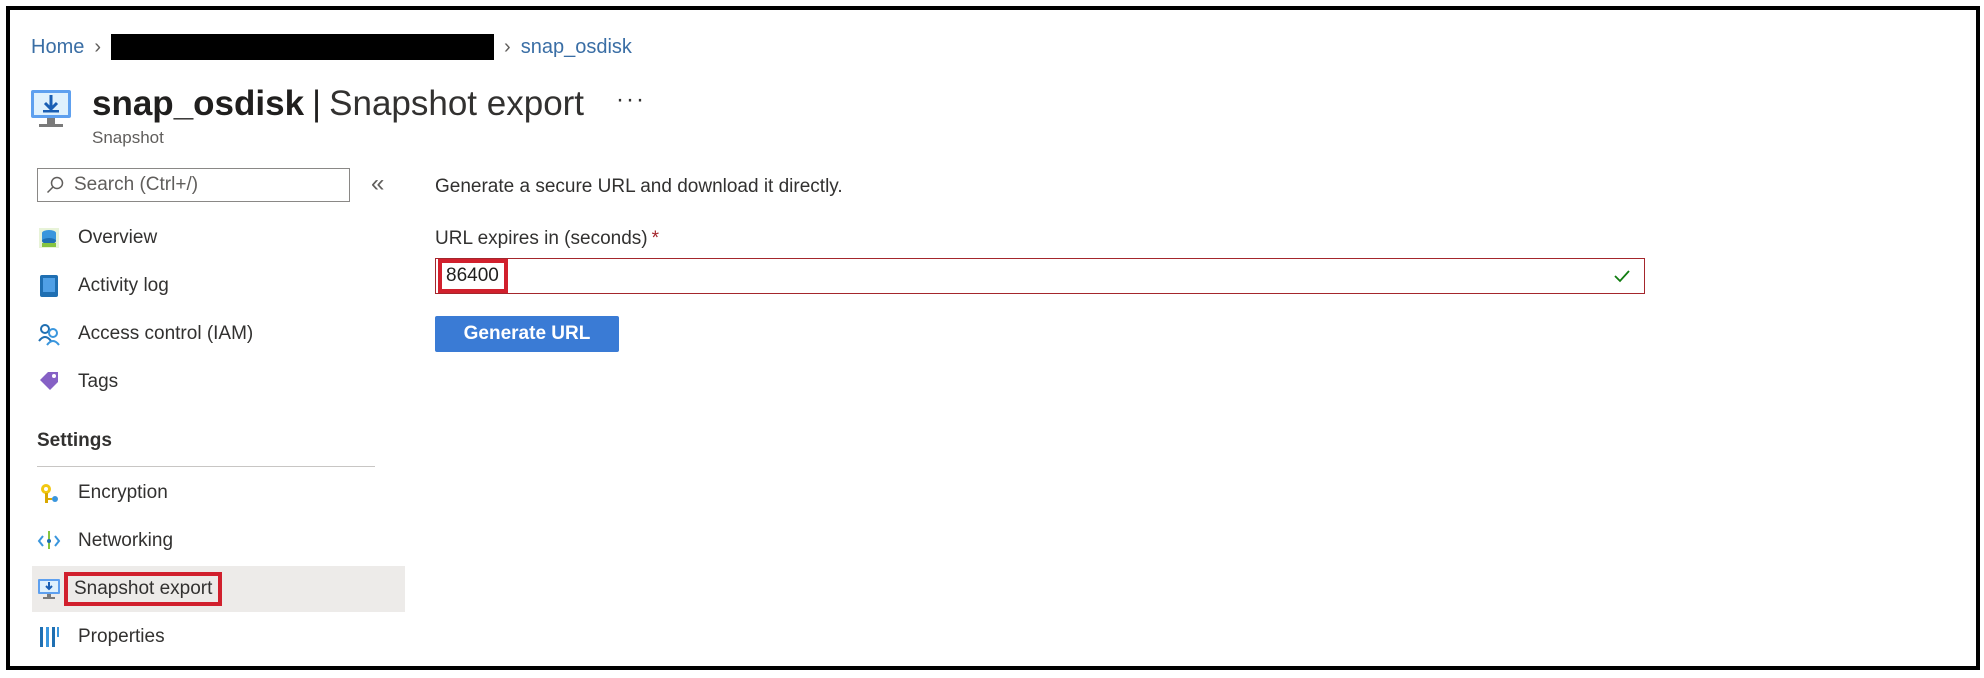 This screenshot has width=1984, height=678. Describe the element at coordinates (57, 47) in the screenshot. I see `breadcrumb-home: Home` at that location.